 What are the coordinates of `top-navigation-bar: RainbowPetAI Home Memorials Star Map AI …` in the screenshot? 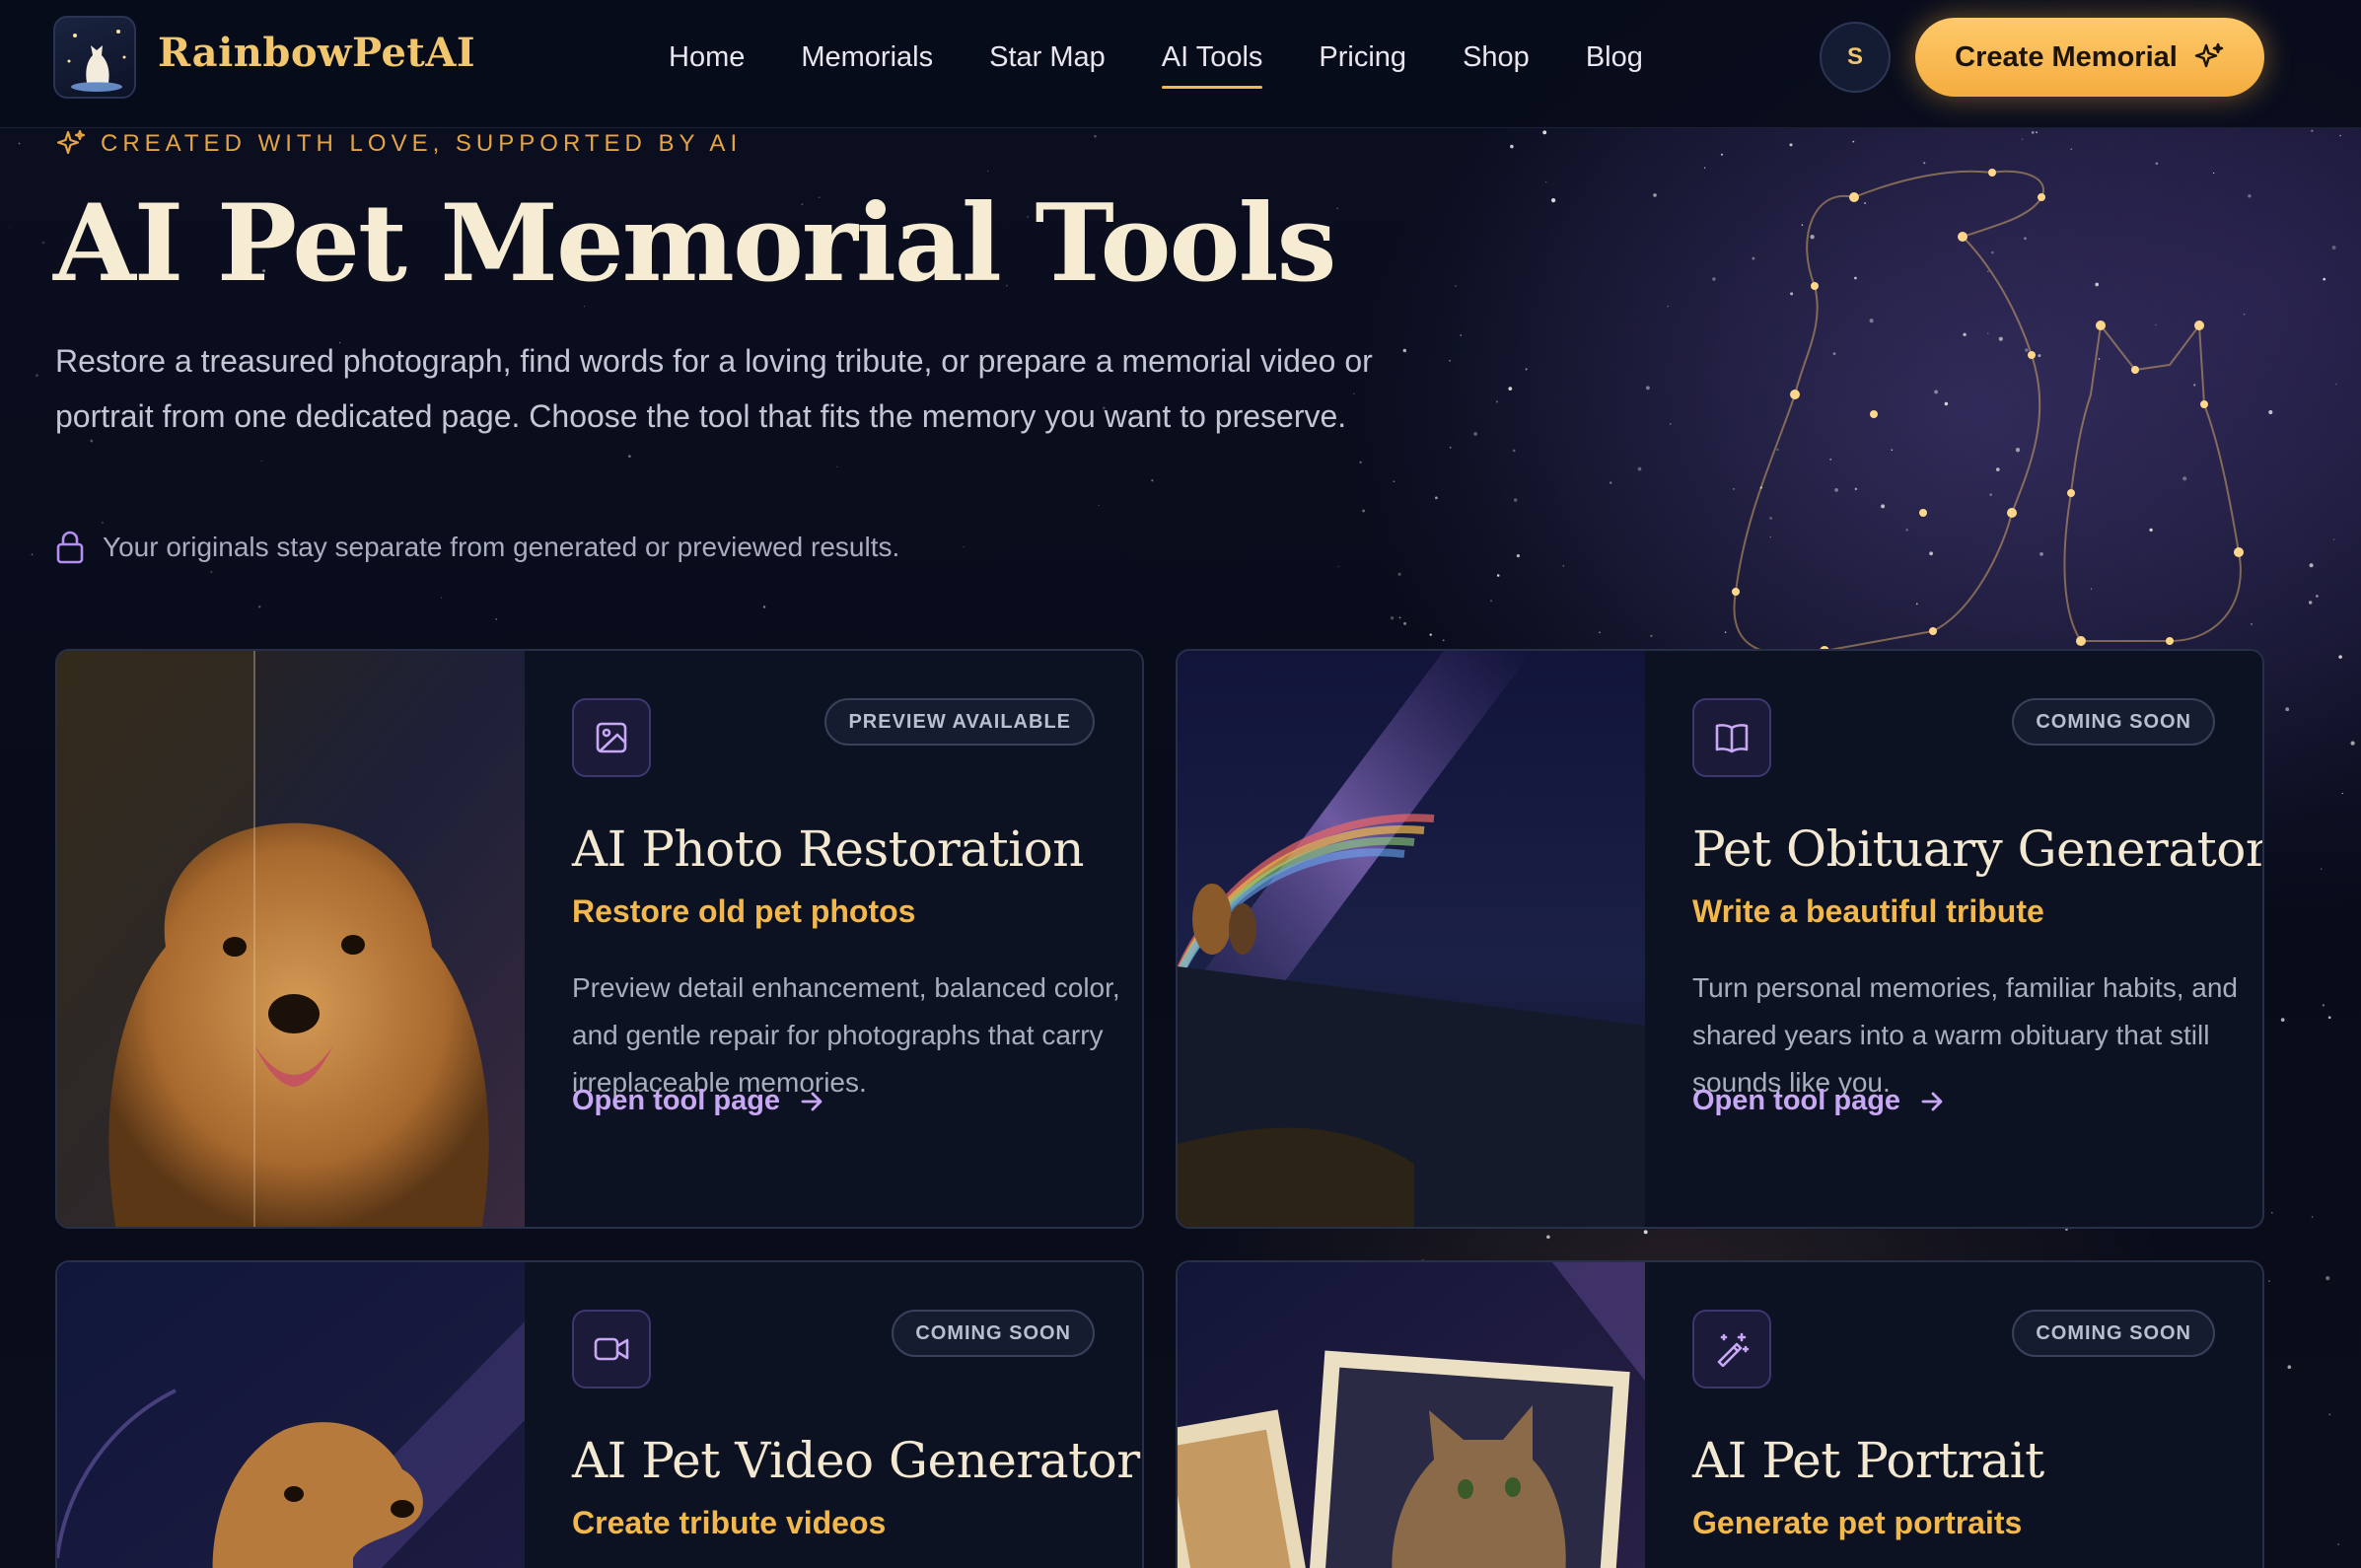 It's located at (1180, 64).